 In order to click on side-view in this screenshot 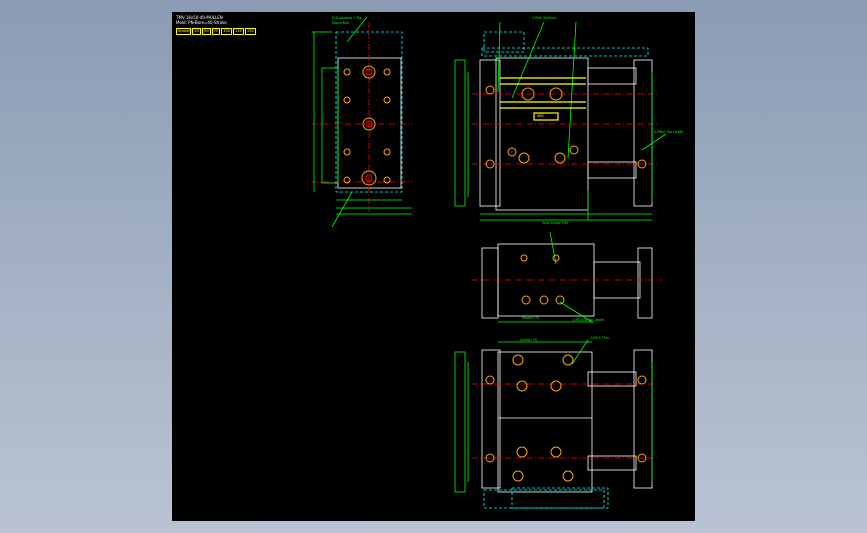, I will do `click(362, 122)`.